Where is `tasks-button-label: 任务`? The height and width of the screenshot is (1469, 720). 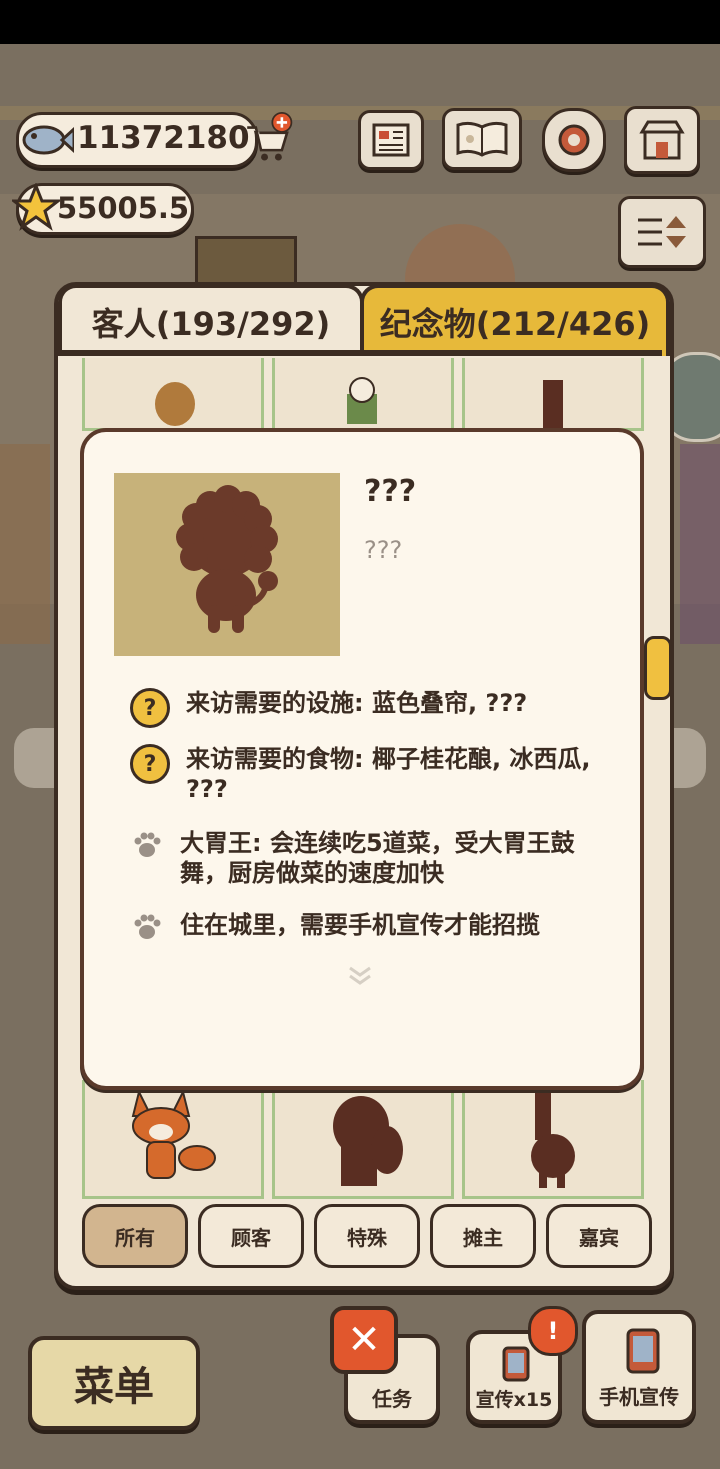 tasks-button-label: 任务 is located at coordinates (392, 1399).